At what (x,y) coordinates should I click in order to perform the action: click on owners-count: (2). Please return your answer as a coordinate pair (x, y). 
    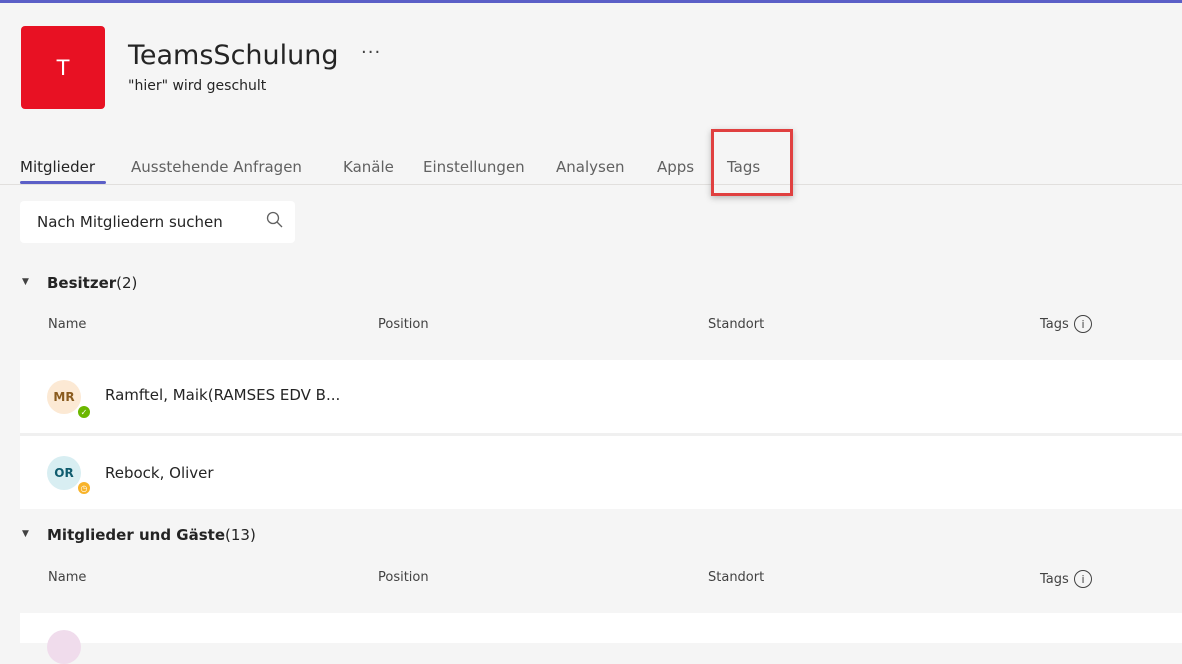
    Looking at the image, I should click on (127, 283).